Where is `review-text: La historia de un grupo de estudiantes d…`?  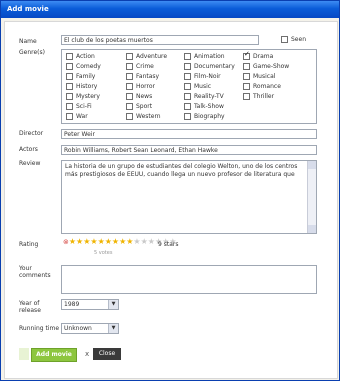
review-text: La historia de un grupo de estudiantes d… is located at coordinates (181, 170).